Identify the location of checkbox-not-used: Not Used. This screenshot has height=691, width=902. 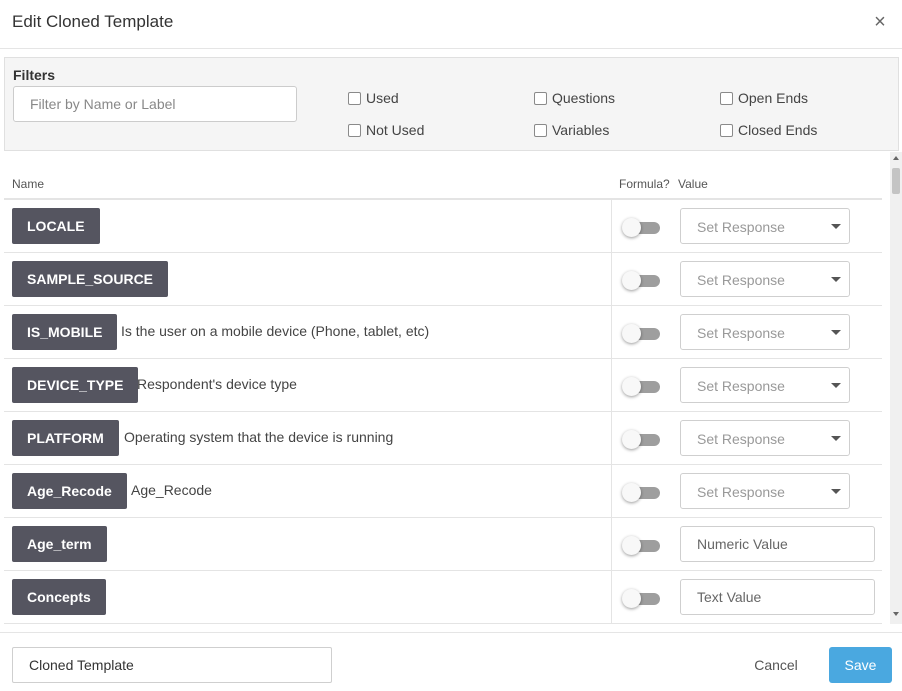
(386, 130).